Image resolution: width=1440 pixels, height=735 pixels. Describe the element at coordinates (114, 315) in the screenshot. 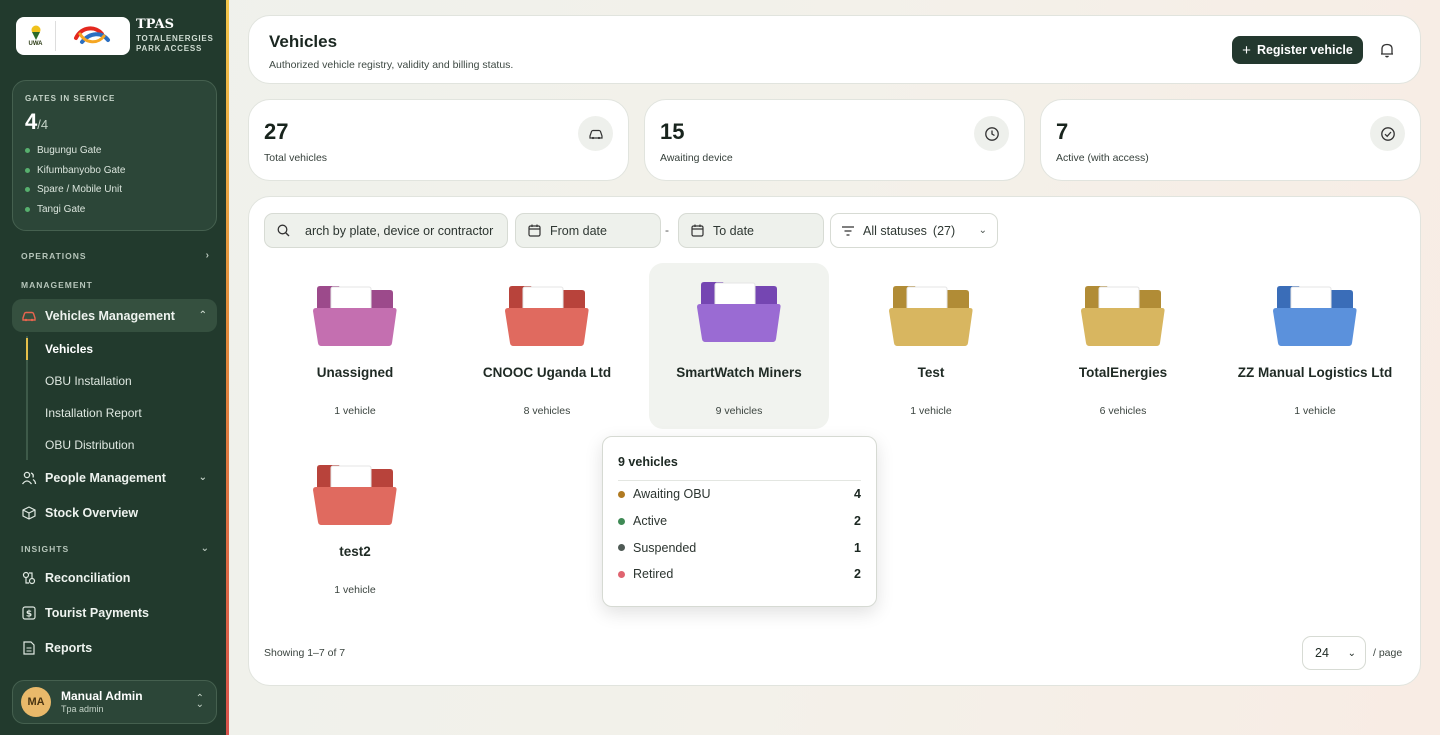

I see `sidebar-item-vehicles-management: Vehicles Management ⌃` at that location.